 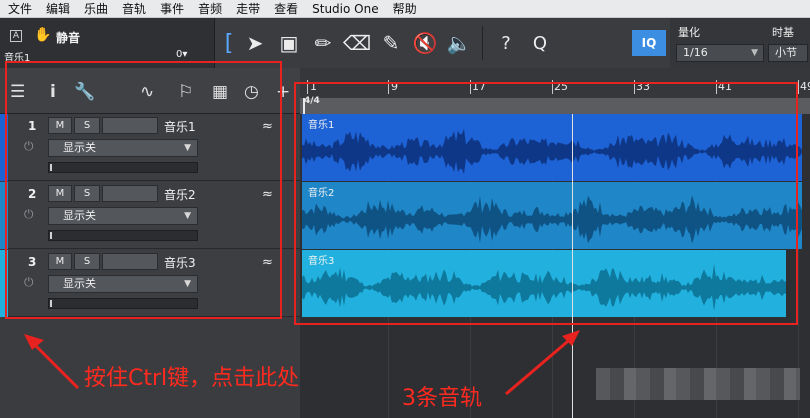 I want to click on mute-label: 静音, so click(x=68, y=38).